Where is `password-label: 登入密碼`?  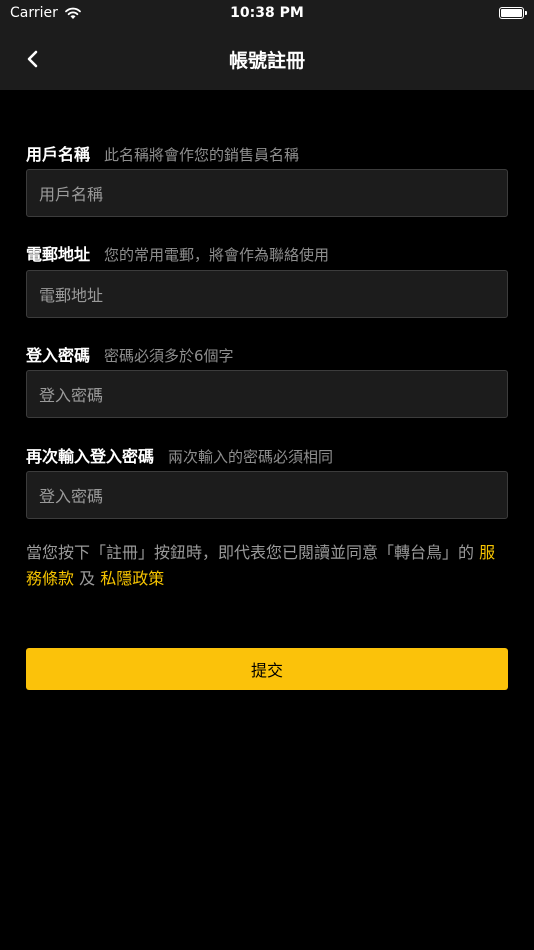
password-label: 登入密碼 is located at coordinates (58, 355).